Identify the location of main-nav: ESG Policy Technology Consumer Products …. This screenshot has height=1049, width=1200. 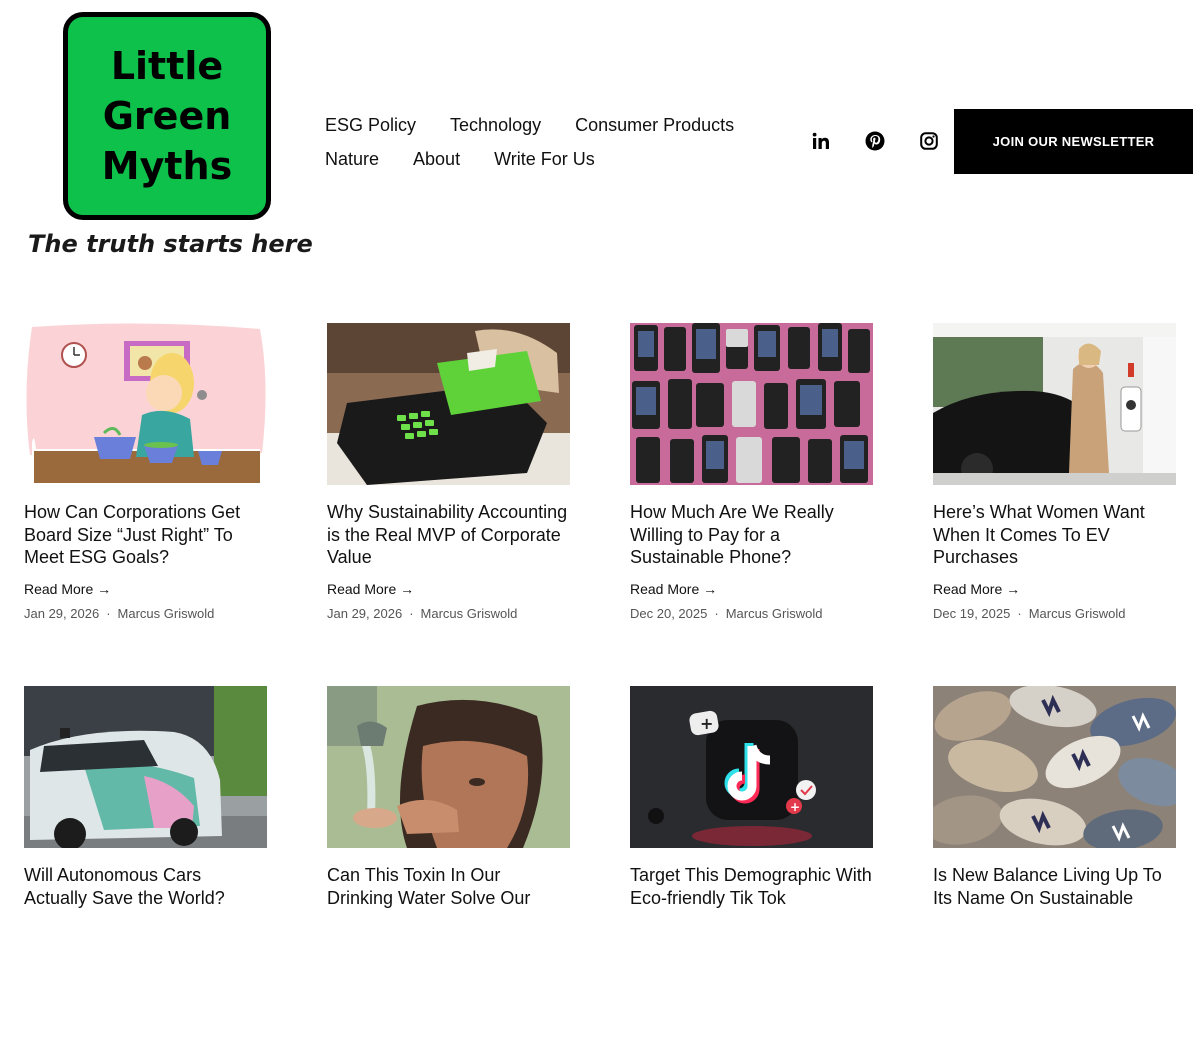
(545, 142).